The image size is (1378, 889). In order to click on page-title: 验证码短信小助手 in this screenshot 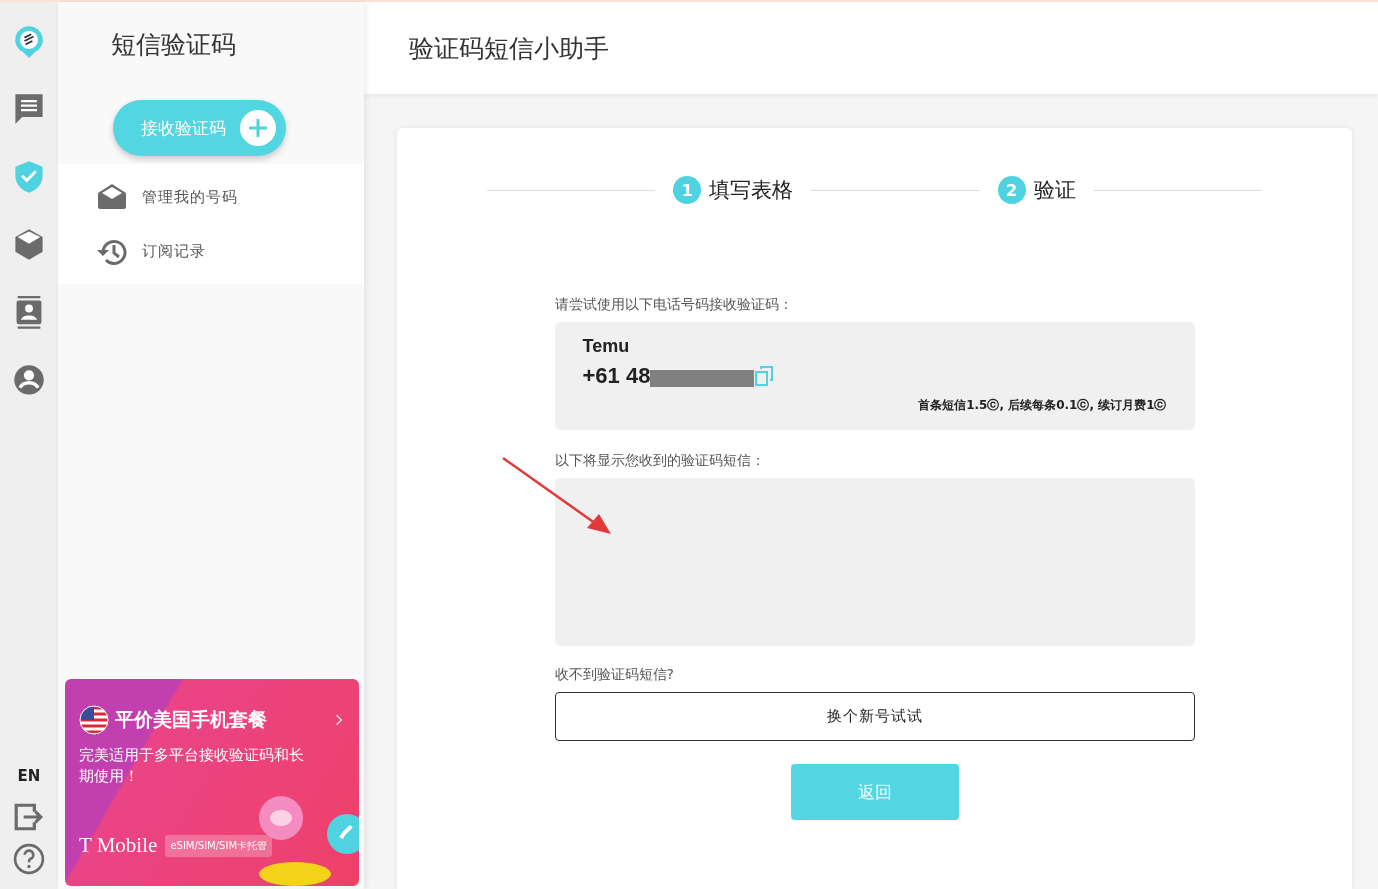, I will do `click(509, 48)`.